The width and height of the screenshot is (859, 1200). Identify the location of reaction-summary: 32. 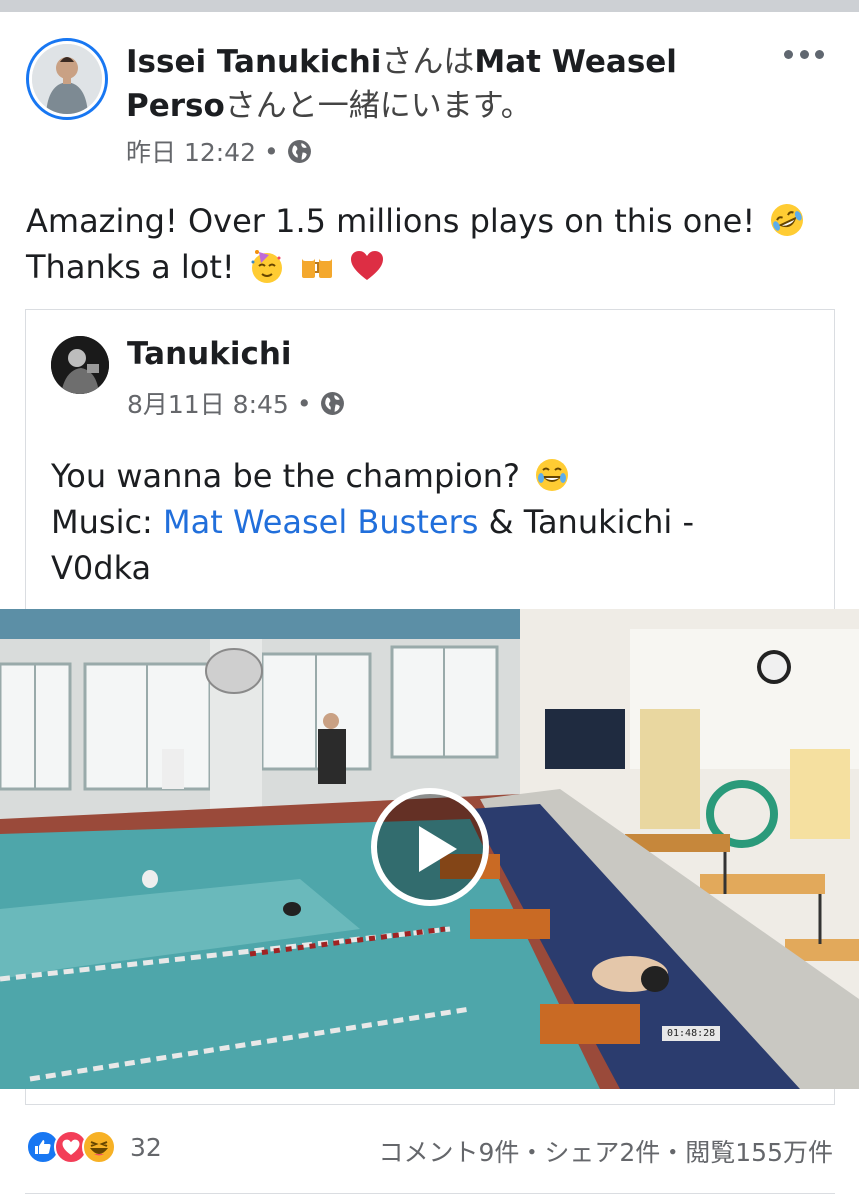
(94, 1147).